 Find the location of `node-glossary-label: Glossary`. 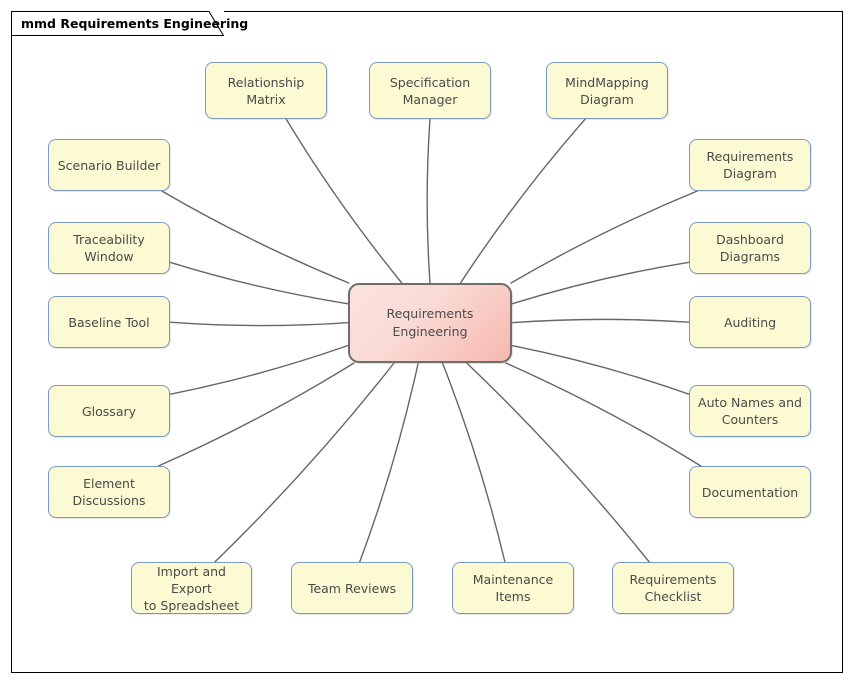

node-glossary-label: Glossary is located at coordinates (109, 411).